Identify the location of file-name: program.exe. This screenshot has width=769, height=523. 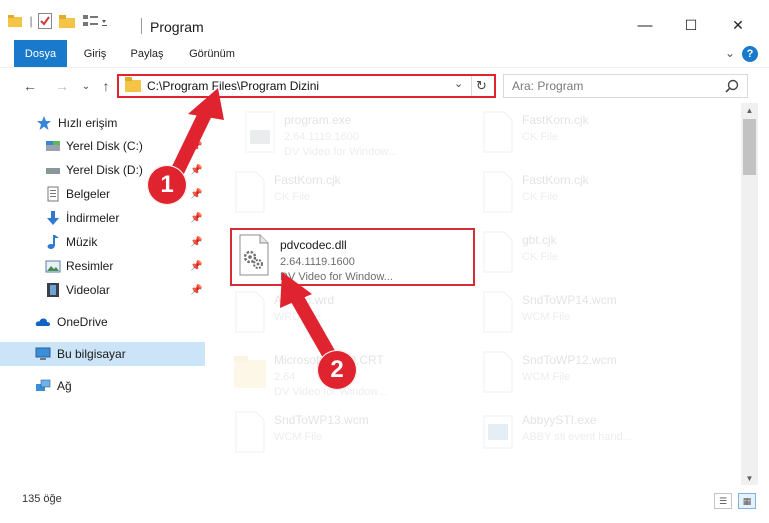
(318, 120).